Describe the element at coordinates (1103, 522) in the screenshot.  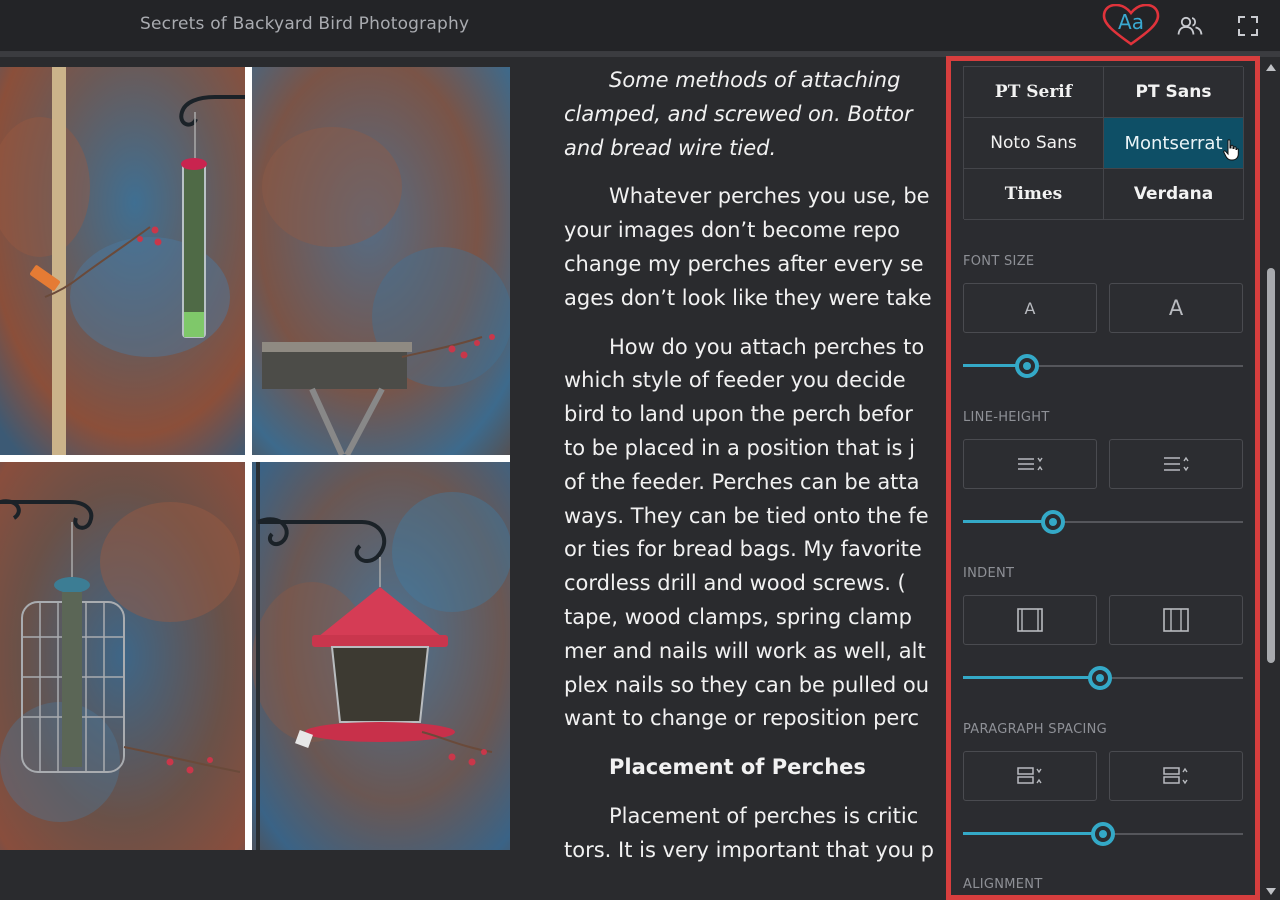
I see `line-height-slider` at that location.